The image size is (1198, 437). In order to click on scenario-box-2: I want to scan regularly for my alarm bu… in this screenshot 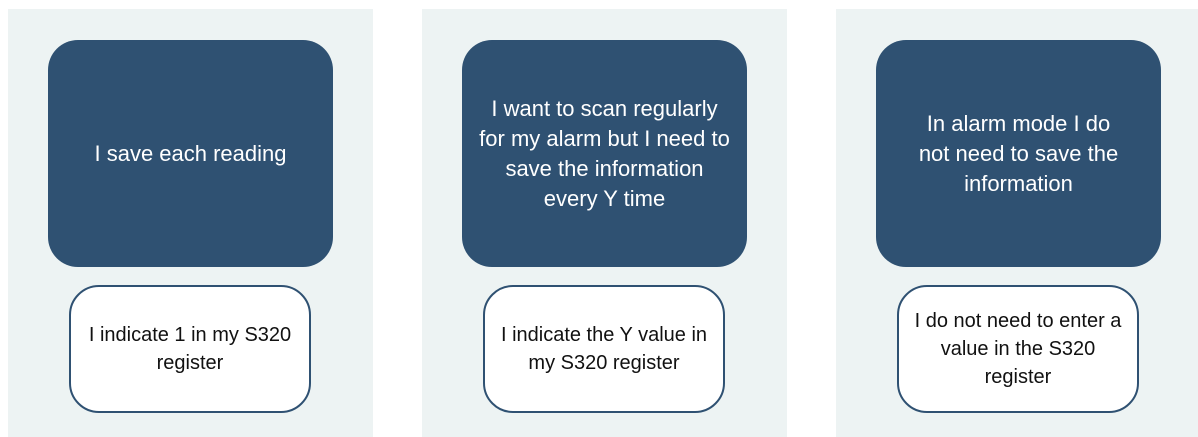, I will do `click(604, 153)`.